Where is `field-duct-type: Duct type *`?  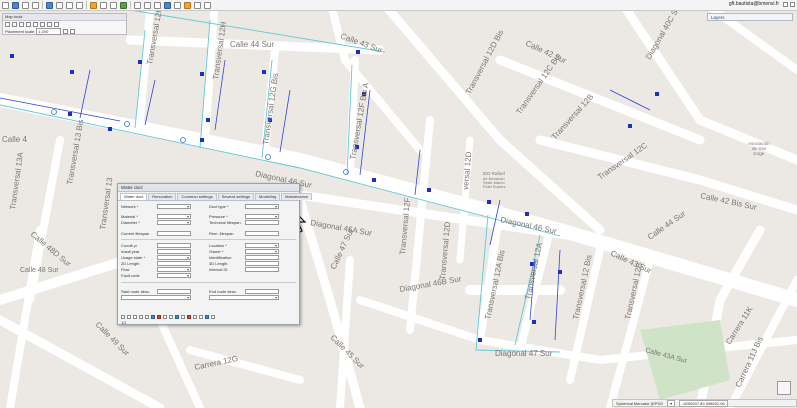
field-duct-type: Duct type * is located at coordinates (244, 206).